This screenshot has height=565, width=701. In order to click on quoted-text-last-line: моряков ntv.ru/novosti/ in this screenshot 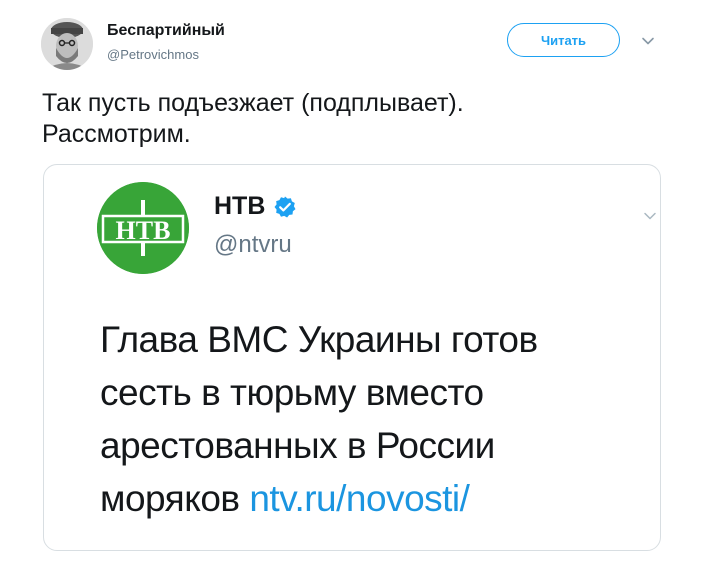, I will do `click(375, 498)`.